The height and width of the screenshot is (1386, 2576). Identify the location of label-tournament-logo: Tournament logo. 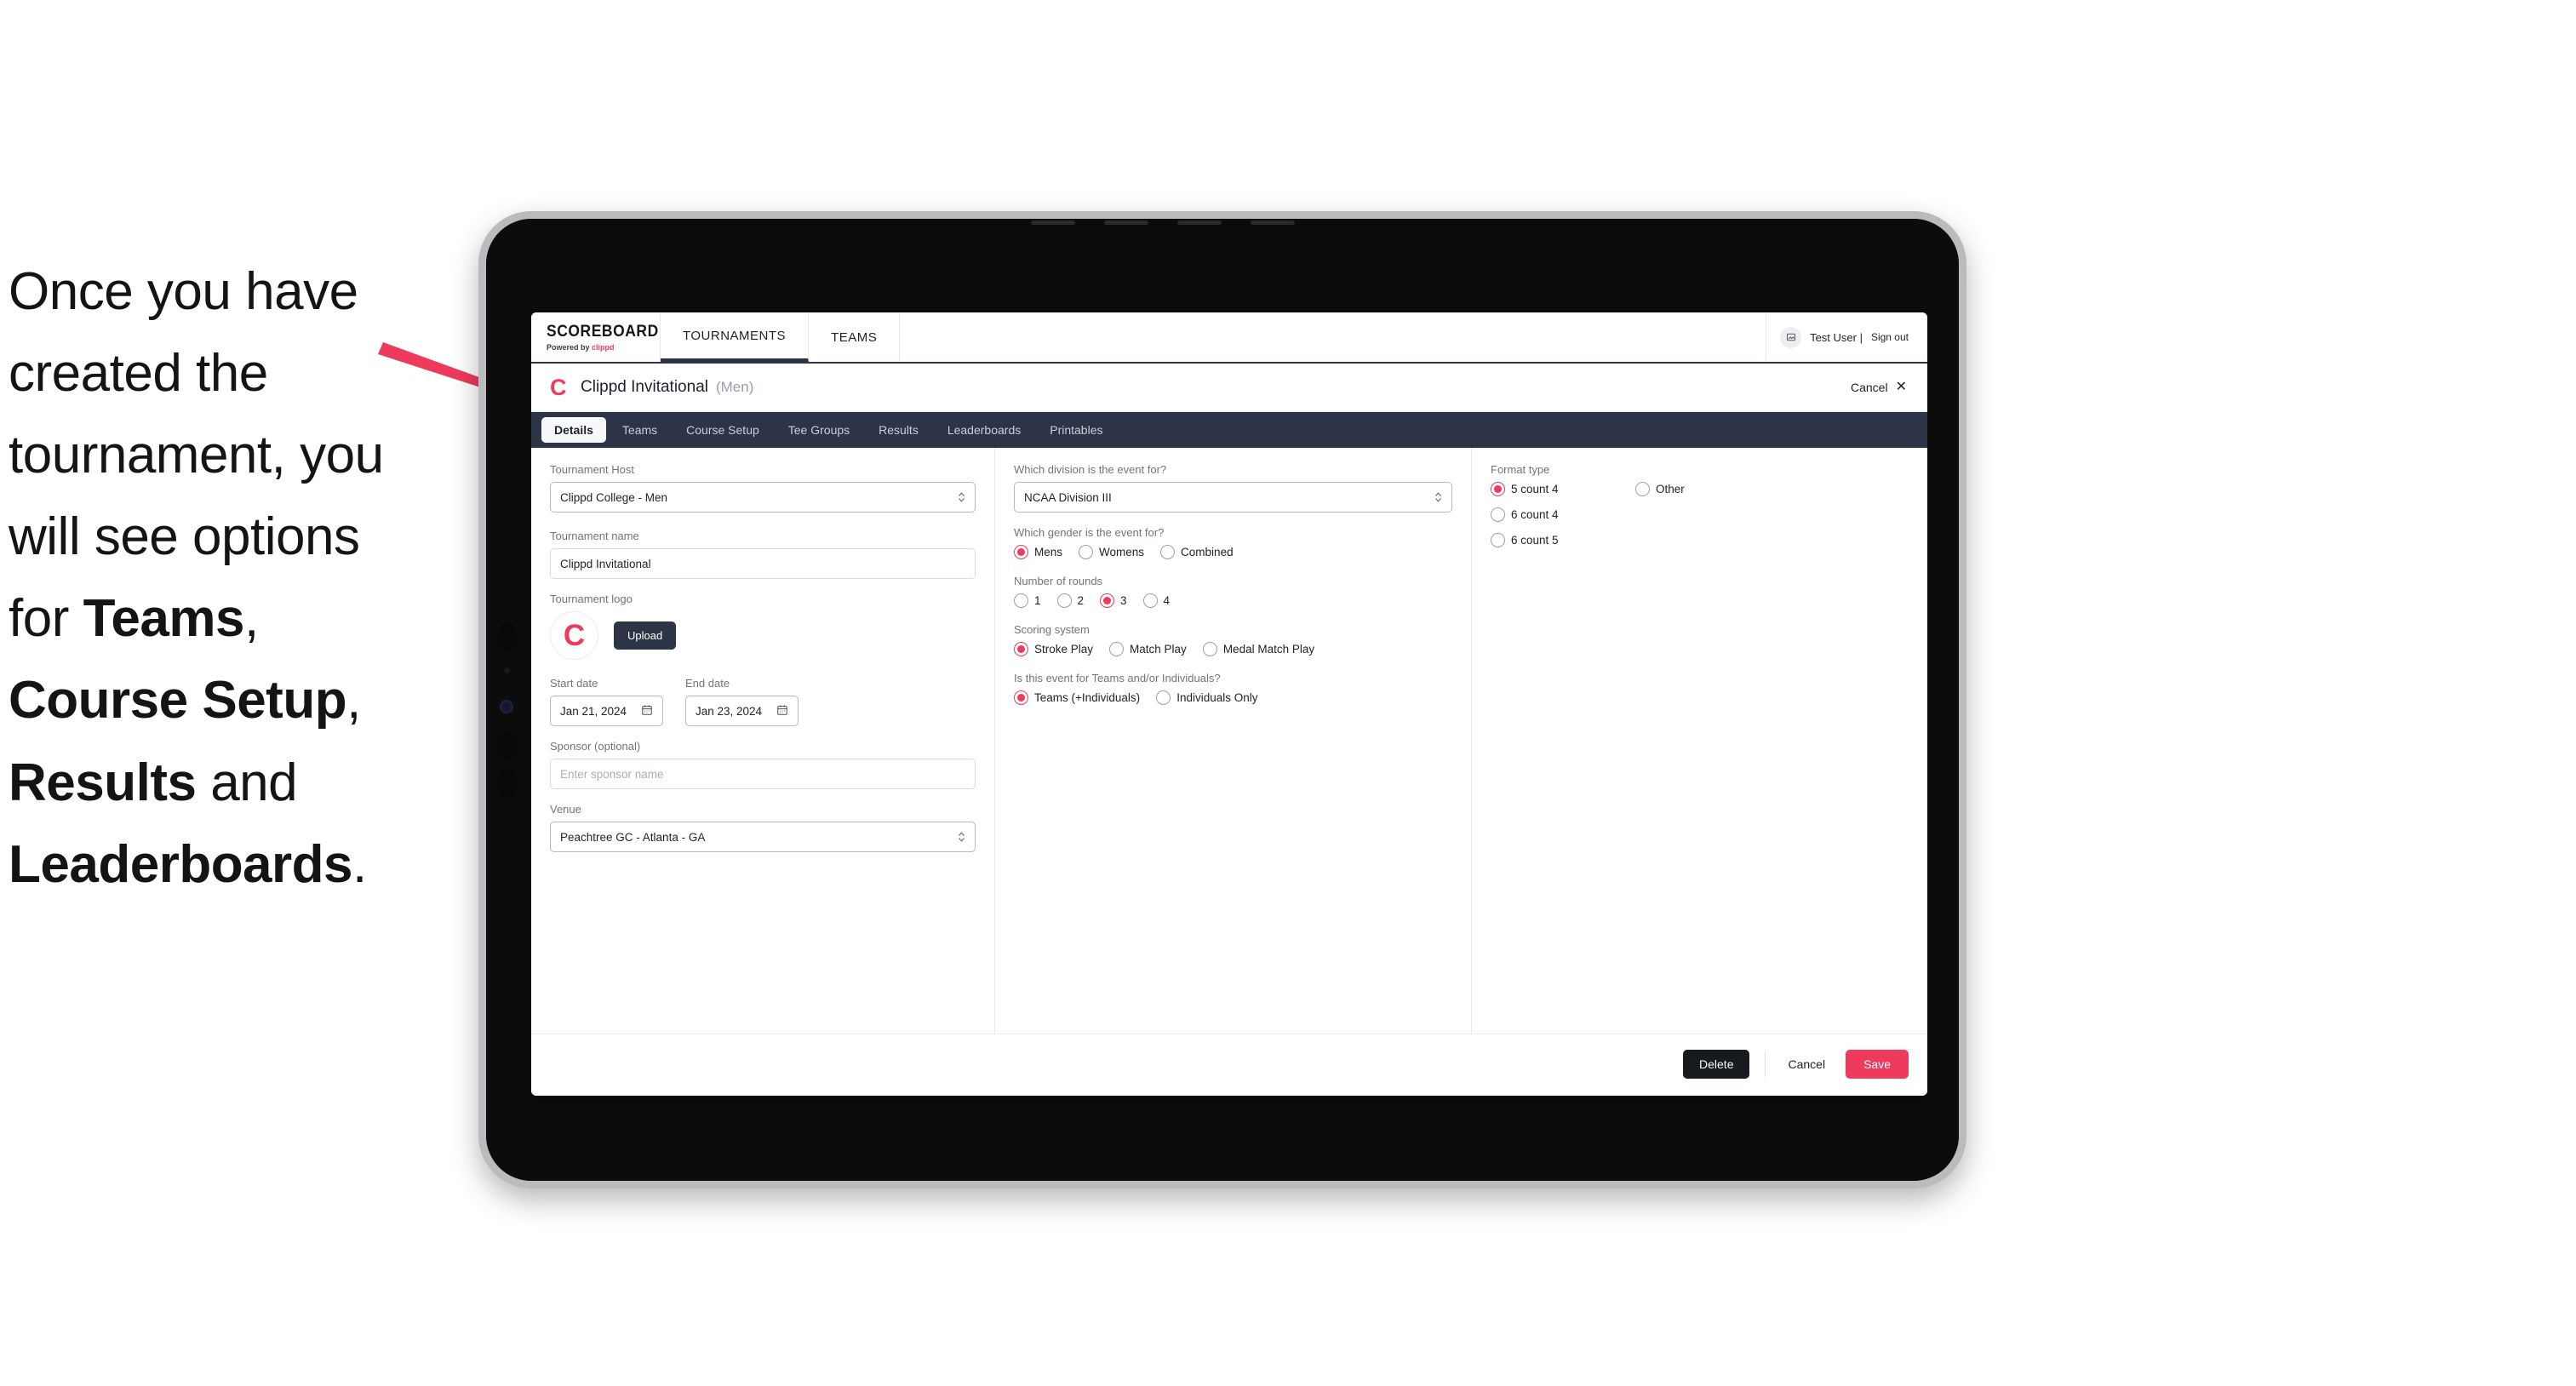
(591, 599).